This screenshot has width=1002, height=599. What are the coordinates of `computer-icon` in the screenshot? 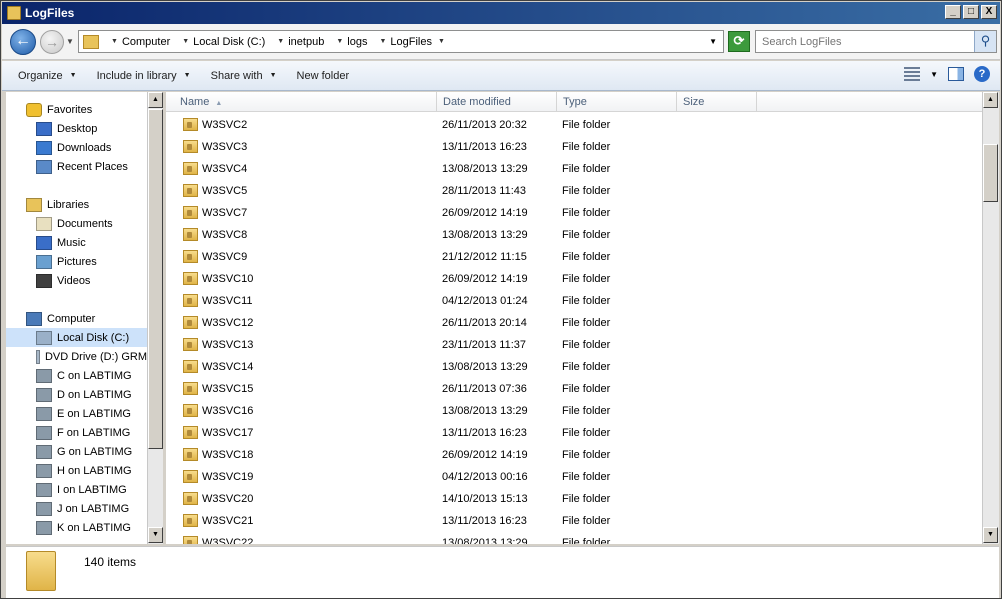 It's located at (34, 318).